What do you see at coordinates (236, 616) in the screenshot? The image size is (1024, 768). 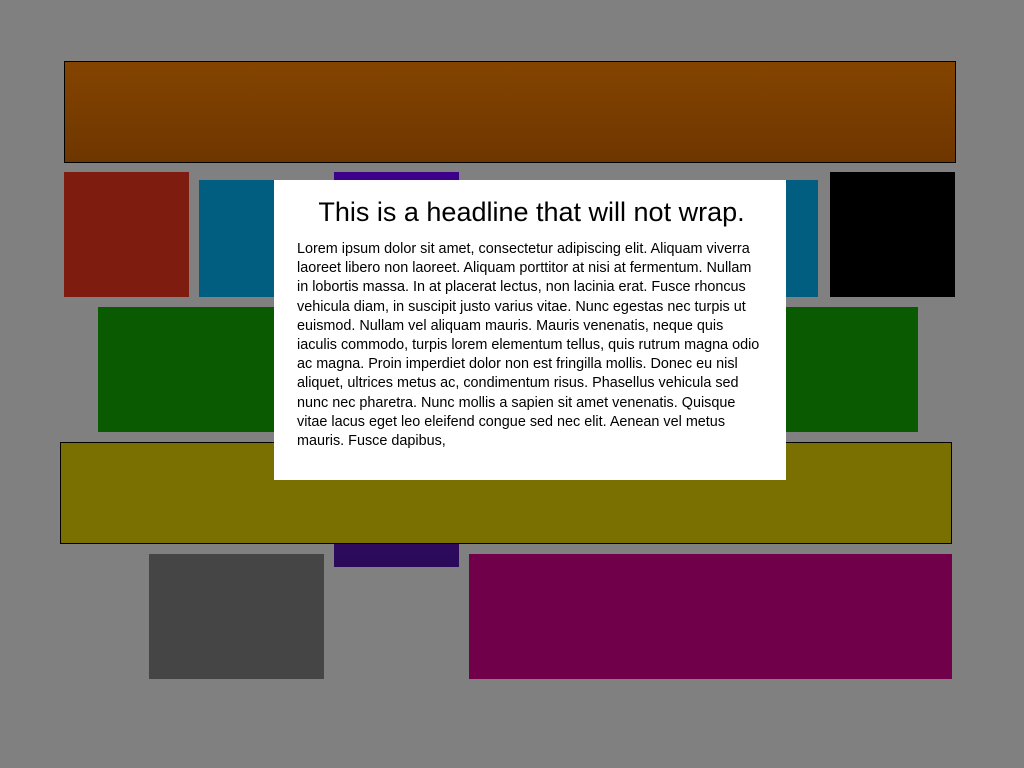 I see `tile-dark-grey` at bounding box center [236, 616].